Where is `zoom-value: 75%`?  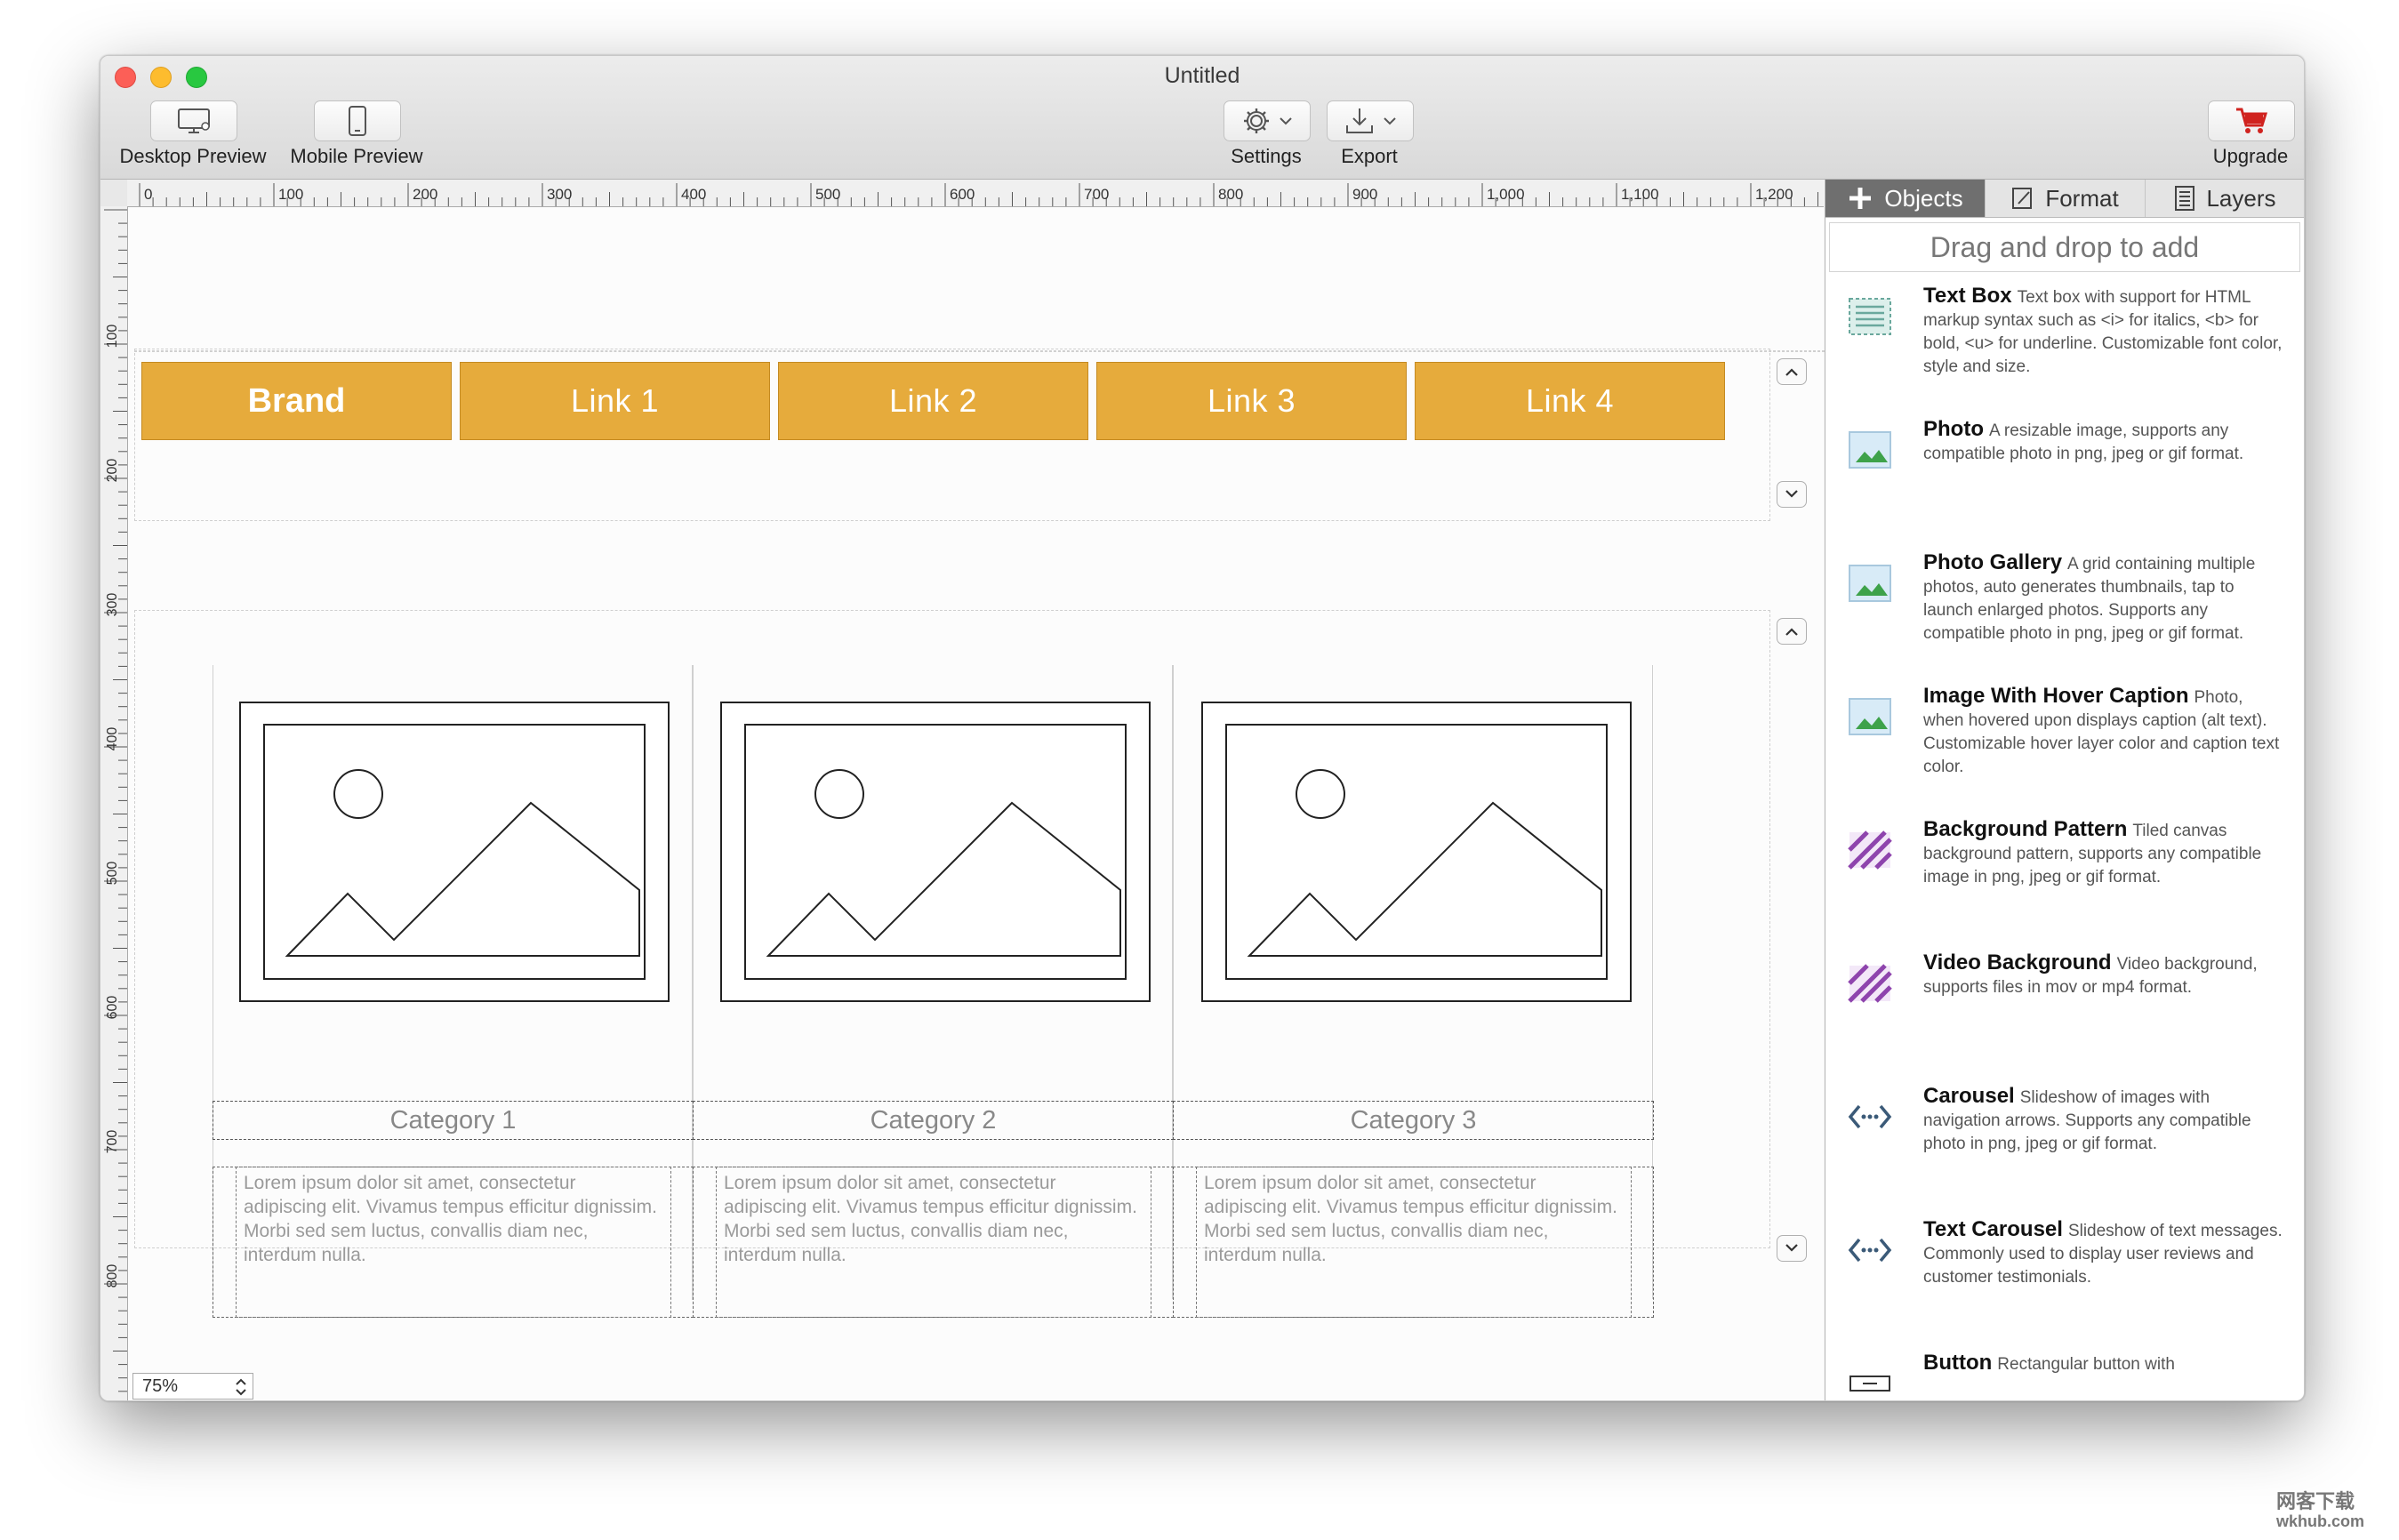 zoom-value: 75% is located at coordinates (160, 1386).